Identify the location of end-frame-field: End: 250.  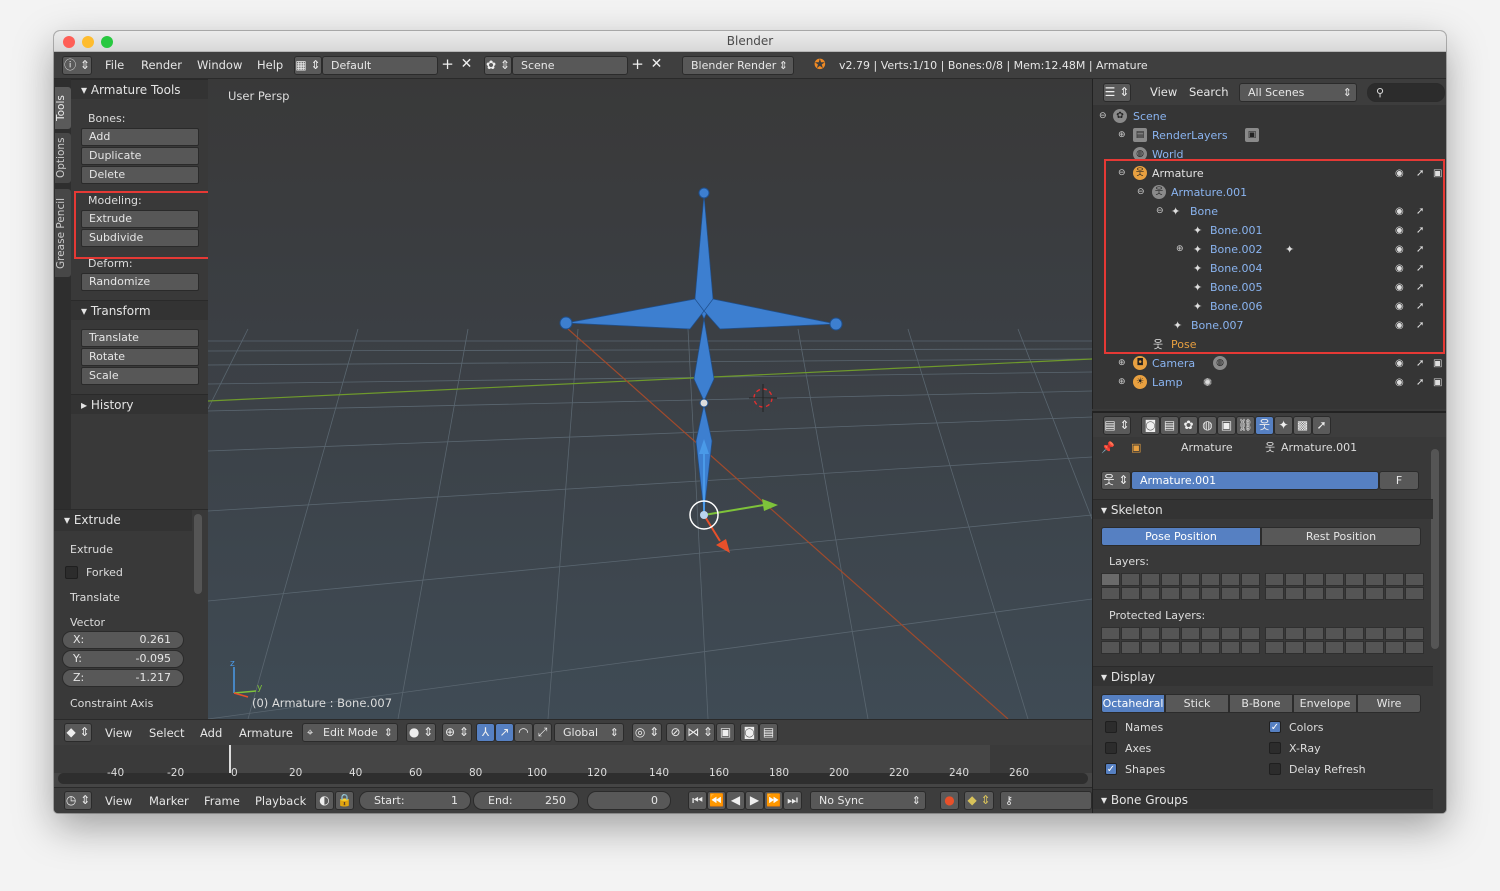
(526, 800).